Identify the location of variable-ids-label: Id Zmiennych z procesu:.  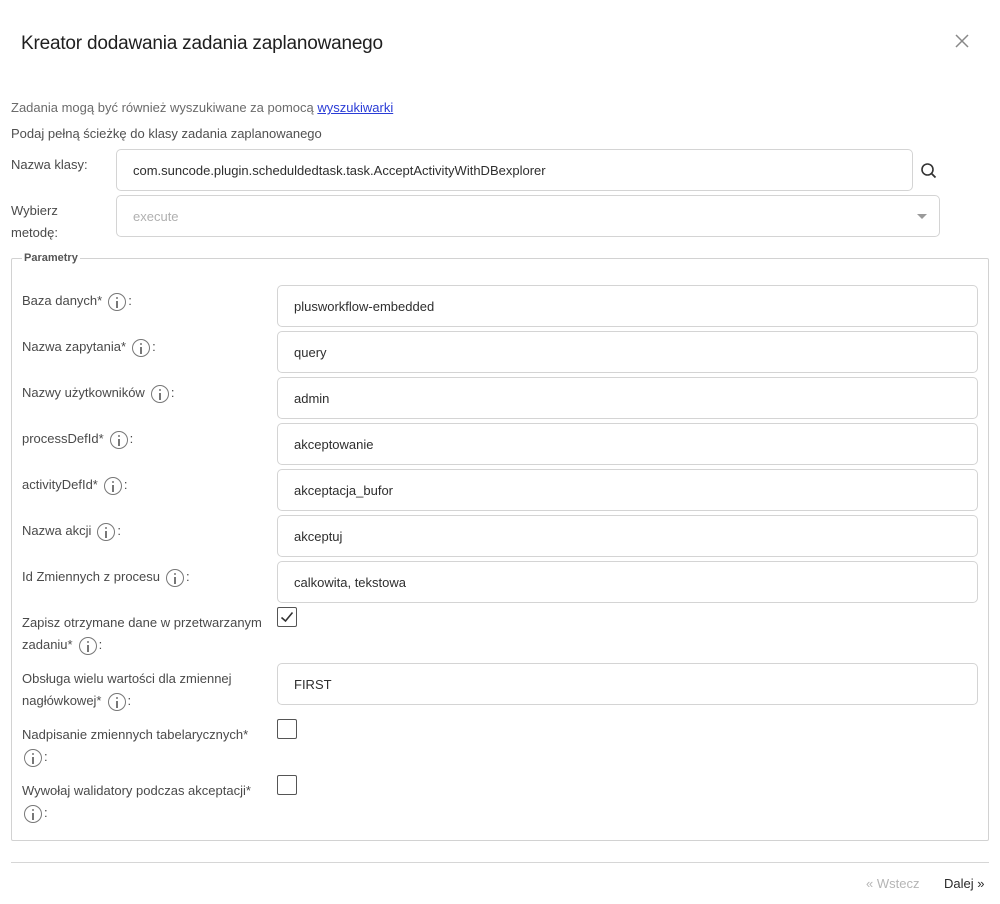
(106, 577).